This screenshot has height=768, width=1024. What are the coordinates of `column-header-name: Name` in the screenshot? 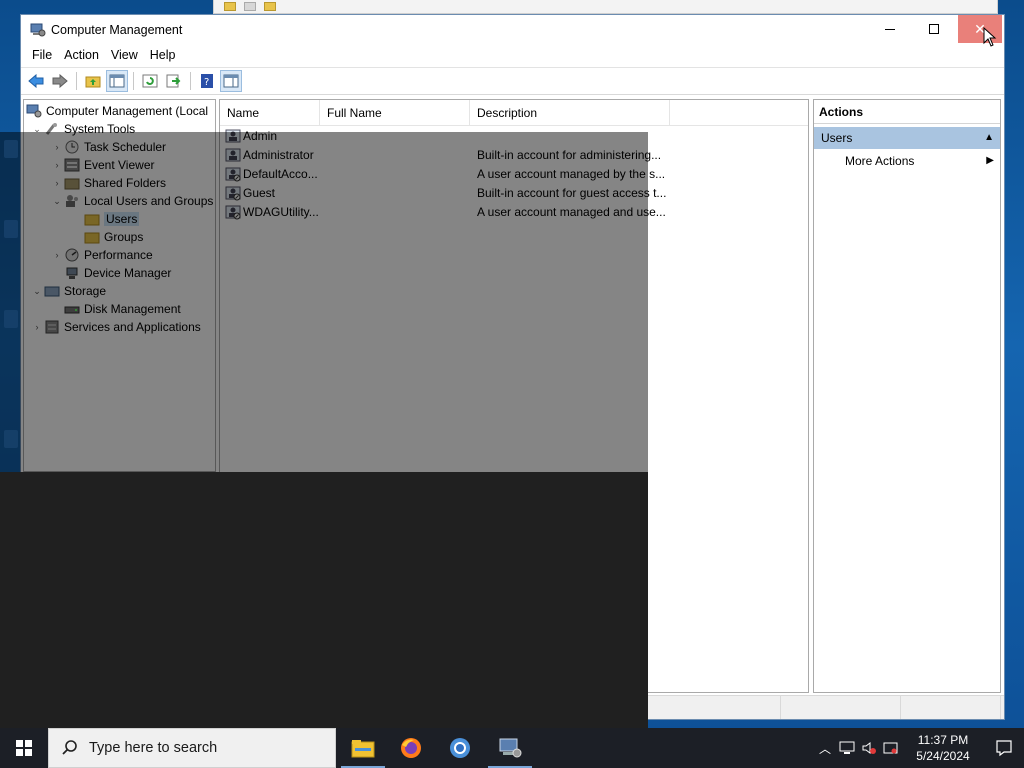 It's located at (270, 113).